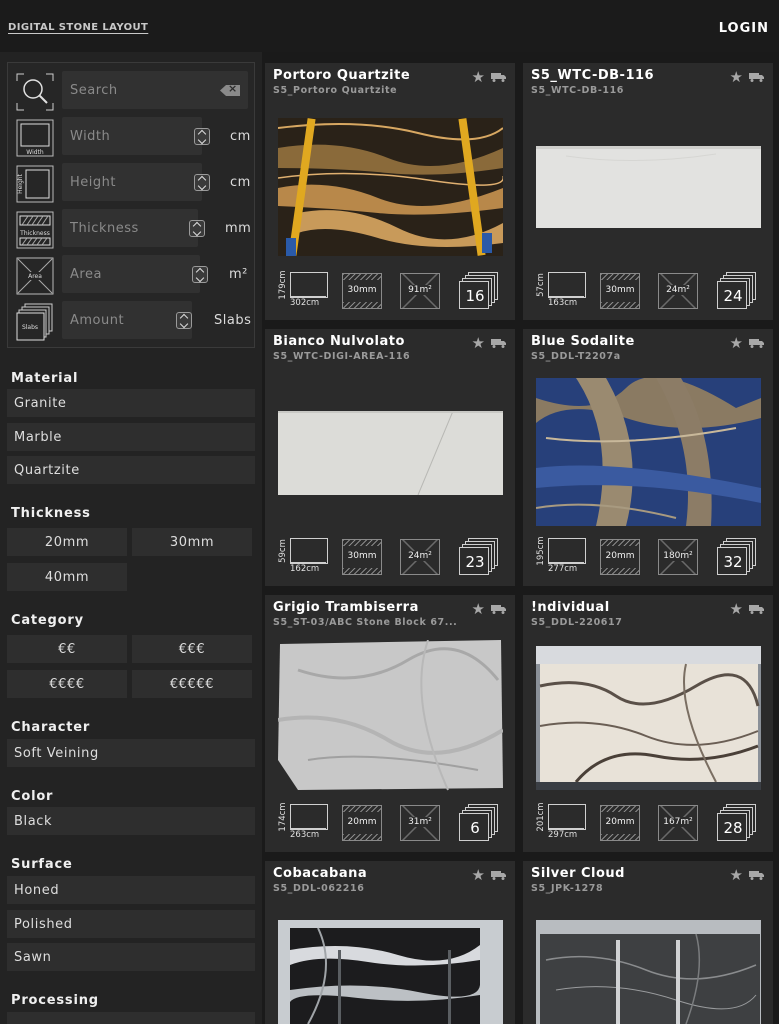 Image resolution: width=779 pixels, height=1024 pixels. I want to click on option-label: Marble, so click(38, 437).